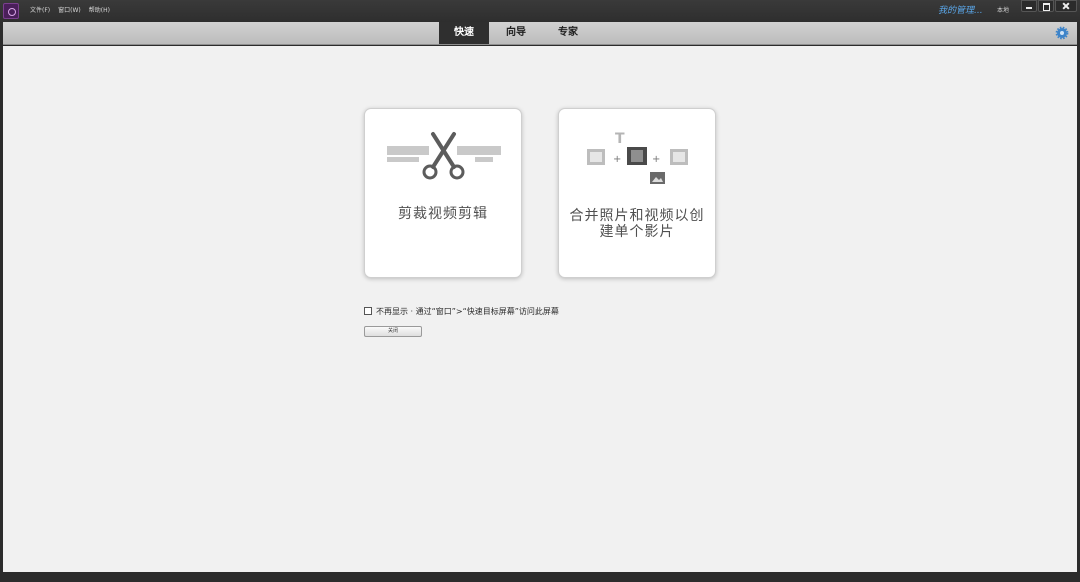 The image size is (1080, 582). What do you see at coordinates (444, 156) in the screenshot?
I see `scissors-trim-icon` at bounding box center [444, 156].